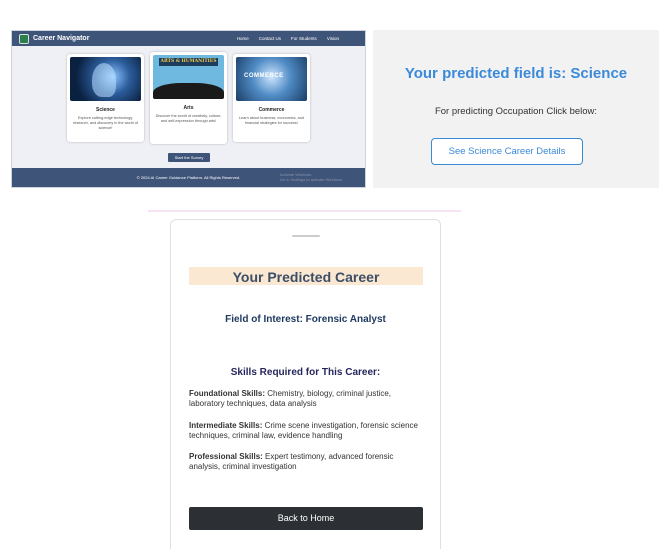 Image resolution: width=666 pixels, height=557 pixels. What do you see at coordinates (226, 425) in the screenshot?
I see `skill-label: Intermediate Skills:` at bounding box center [226, 425].